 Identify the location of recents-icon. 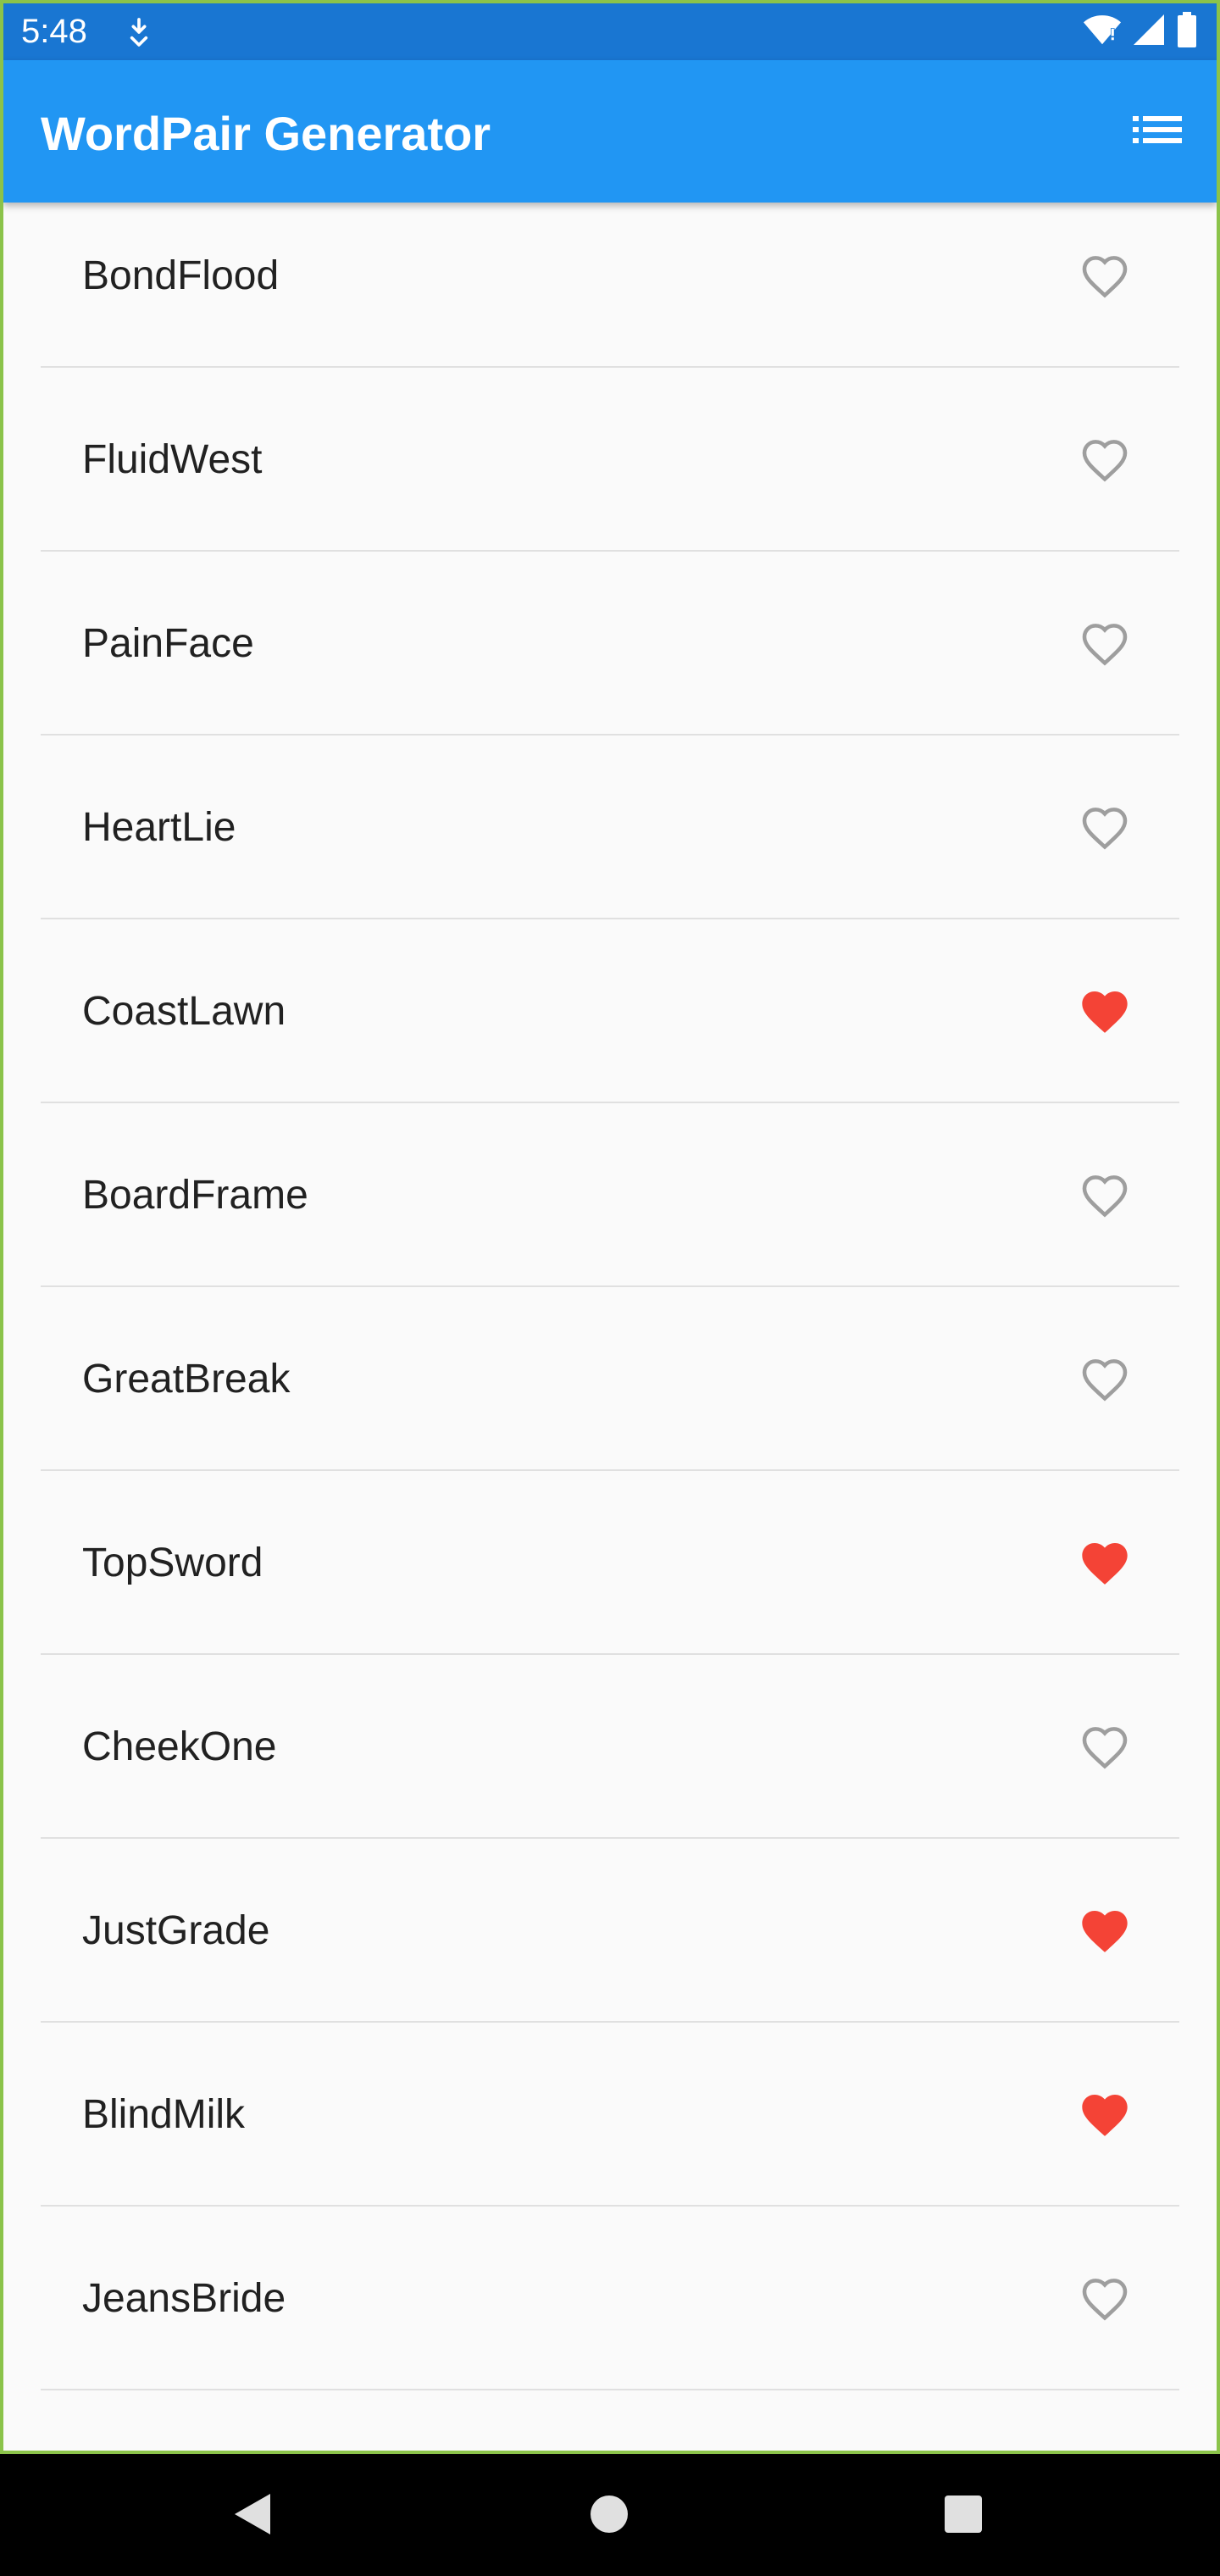
(963, 2516).